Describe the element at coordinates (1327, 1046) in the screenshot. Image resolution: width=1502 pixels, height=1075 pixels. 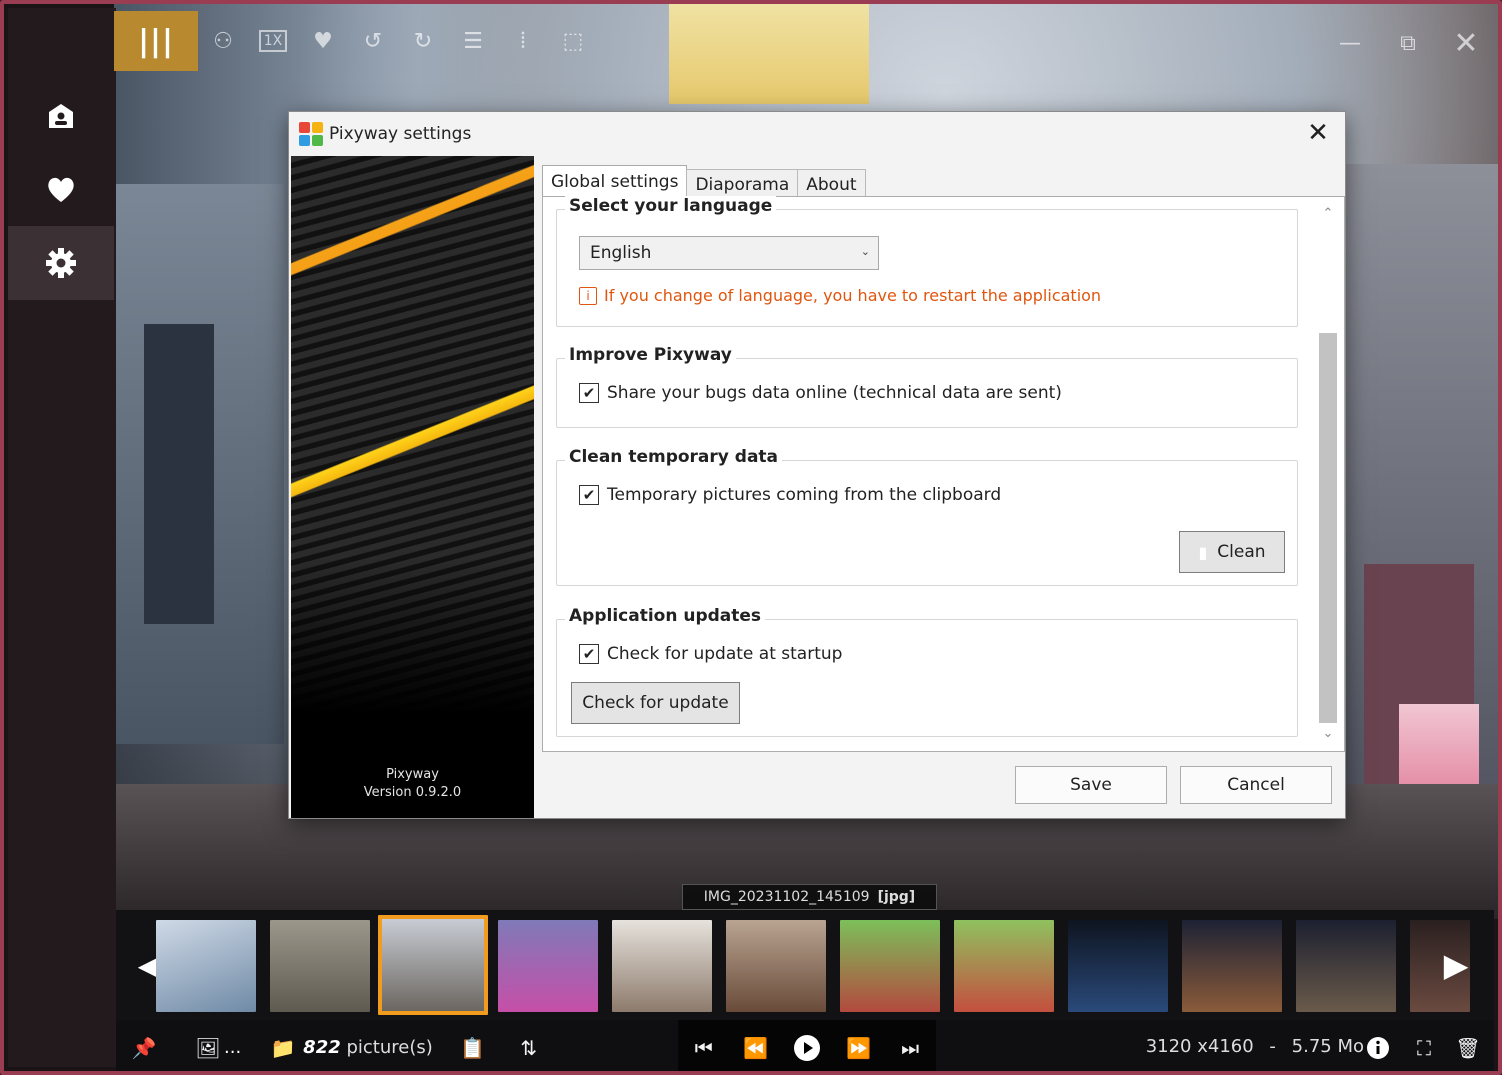
I see `image-file-size: 5.75 Mo` at that location.